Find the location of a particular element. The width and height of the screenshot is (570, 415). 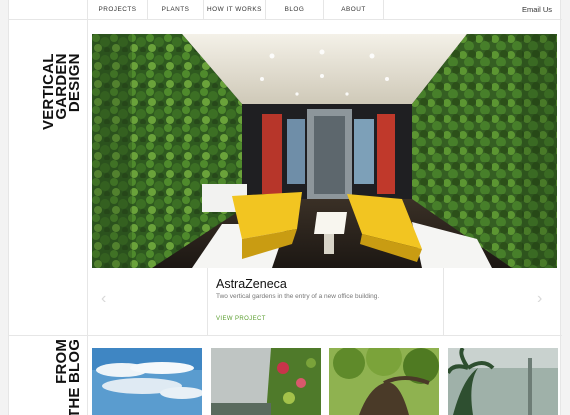

blog-title-line-2: THE BLOG is located at coordinates (74, 376).